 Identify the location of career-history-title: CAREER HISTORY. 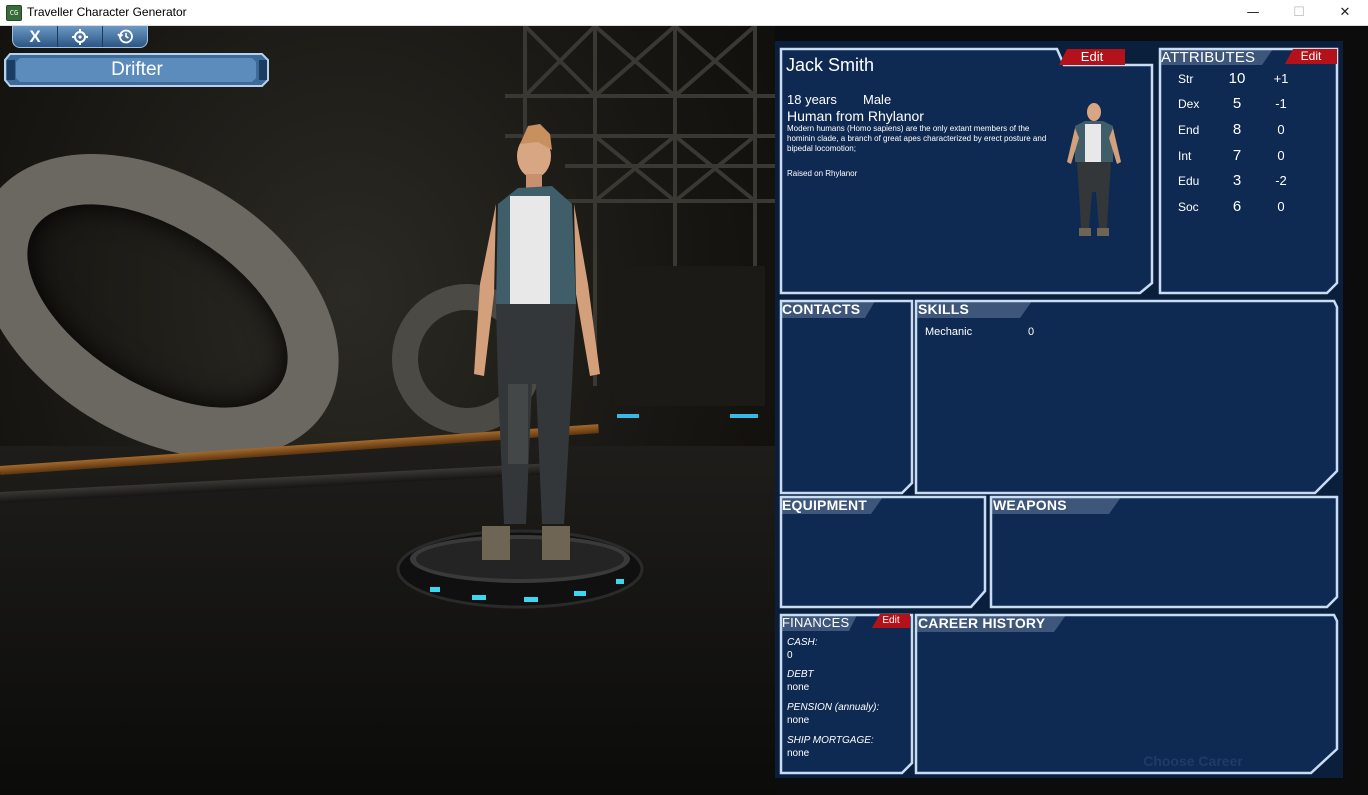
(982, 623).